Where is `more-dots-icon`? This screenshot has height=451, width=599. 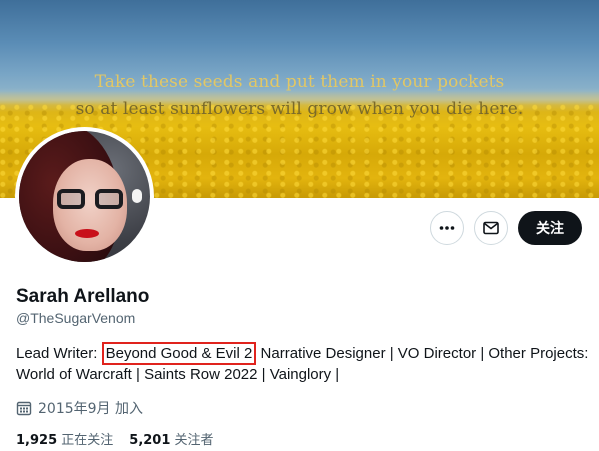 more-dots-icon is located at coordinates (447, 228).